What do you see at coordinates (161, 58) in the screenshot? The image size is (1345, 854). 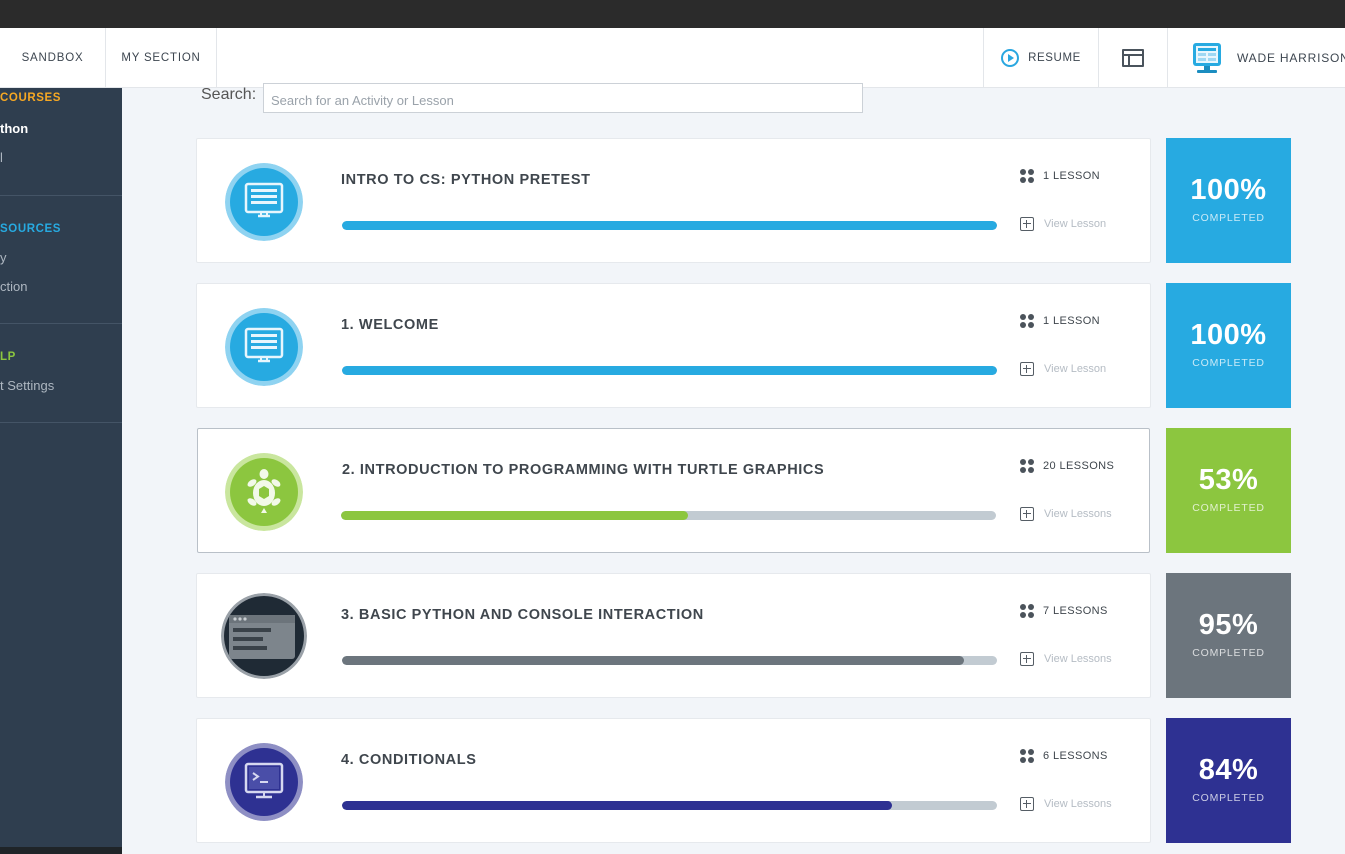 I see `nav-my-section: MY SECTION` at bounding box center [161, 58].